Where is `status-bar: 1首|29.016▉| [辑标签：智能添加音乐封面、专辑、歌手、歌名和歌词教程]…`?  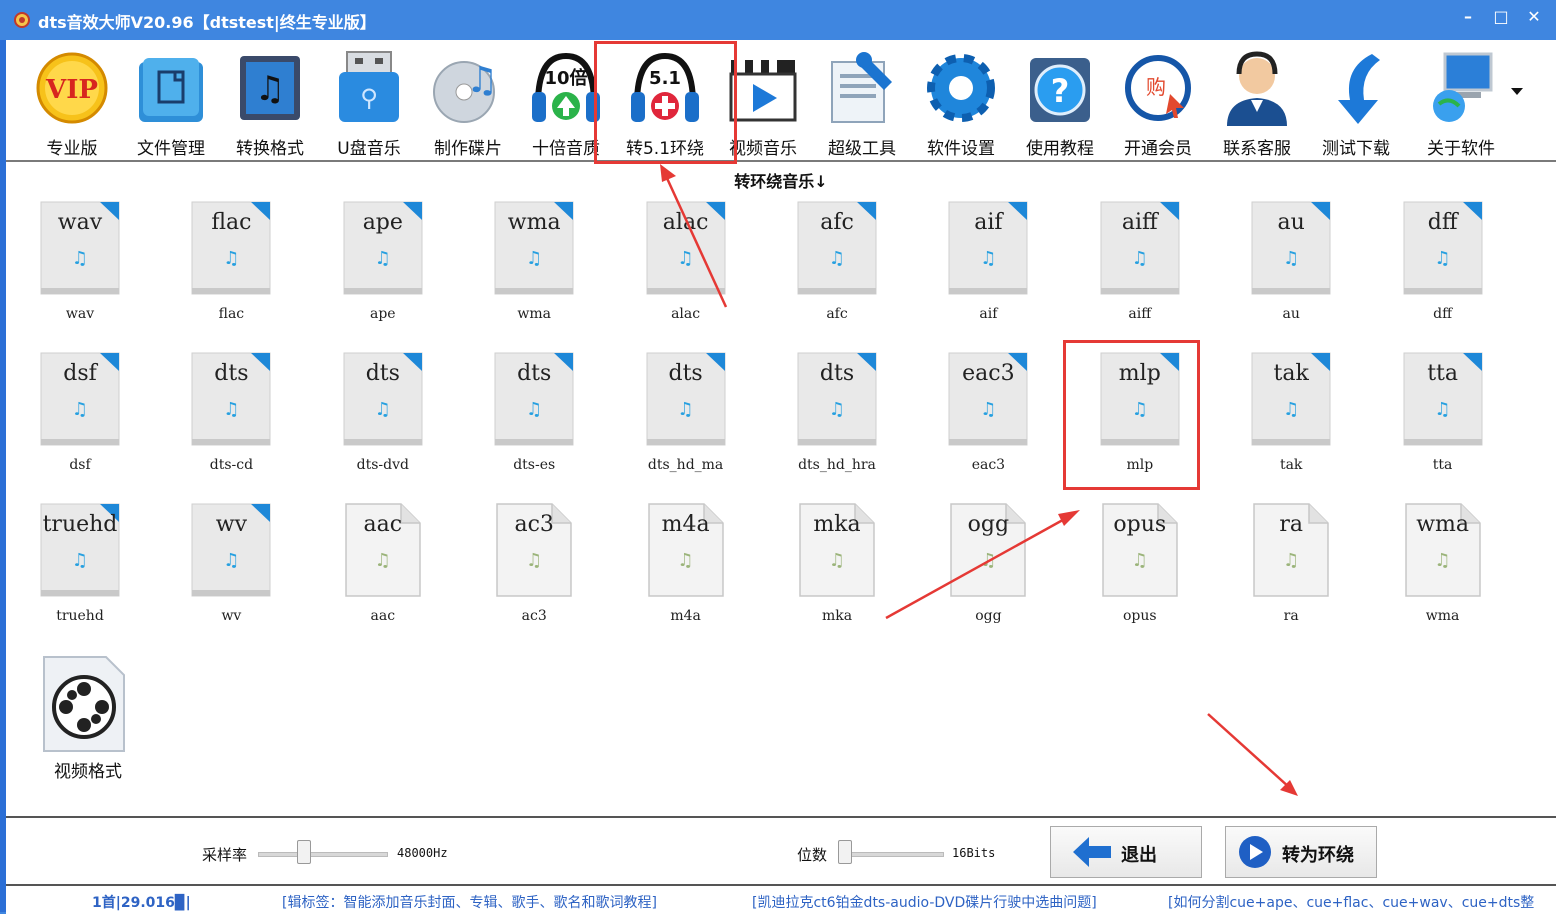
status-bar: 1首|29.016▉| [辑标签：智能添加音乐封面、专辑、歌手、歌名和歌词教程]… is located at coordinates (781, 899).